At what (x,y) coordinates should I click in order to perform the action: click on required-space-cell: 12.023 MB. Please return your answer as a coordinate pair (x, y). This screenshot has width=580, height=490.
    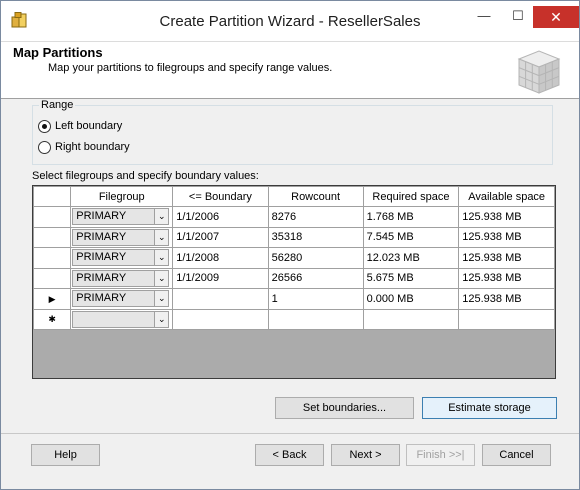
    Looking at the image, I should click on (411, 258).